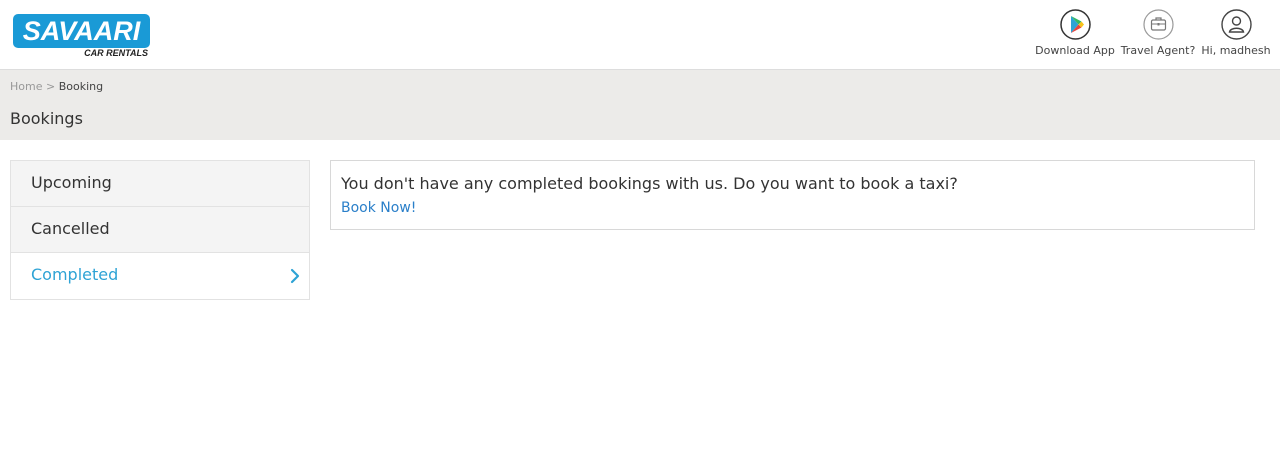  Describe the element at coordinates (1075, 50) in the screenshot. I see `download-app-label: Download App` at that location.